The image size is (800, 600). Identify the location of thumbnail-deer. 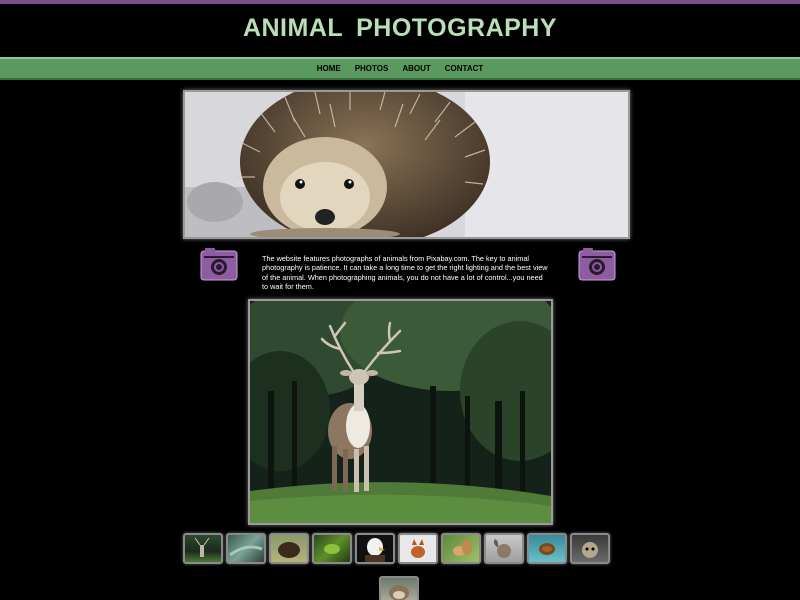
(203, 548).